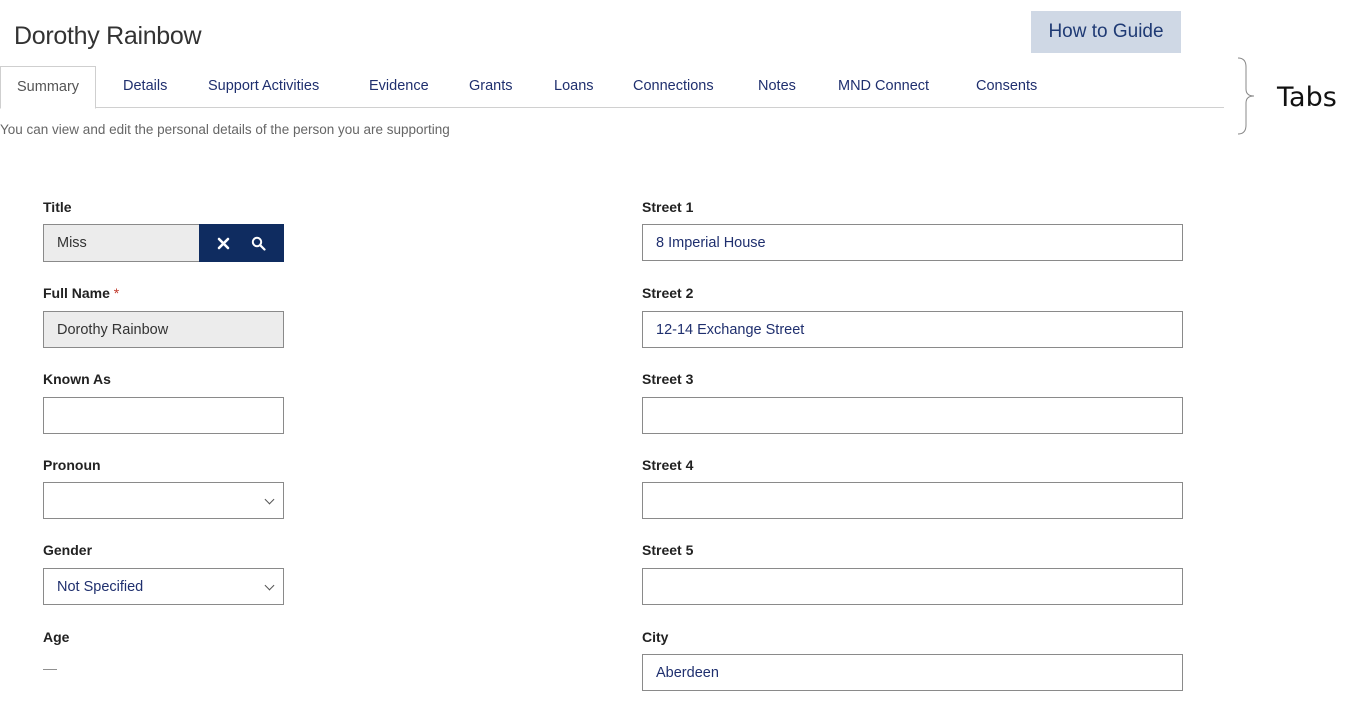 The image size is (1356, 710). Describe the element at coordinates (72, 465) in the screenshot. I see `pronoun-label: Pronoun` at that location.